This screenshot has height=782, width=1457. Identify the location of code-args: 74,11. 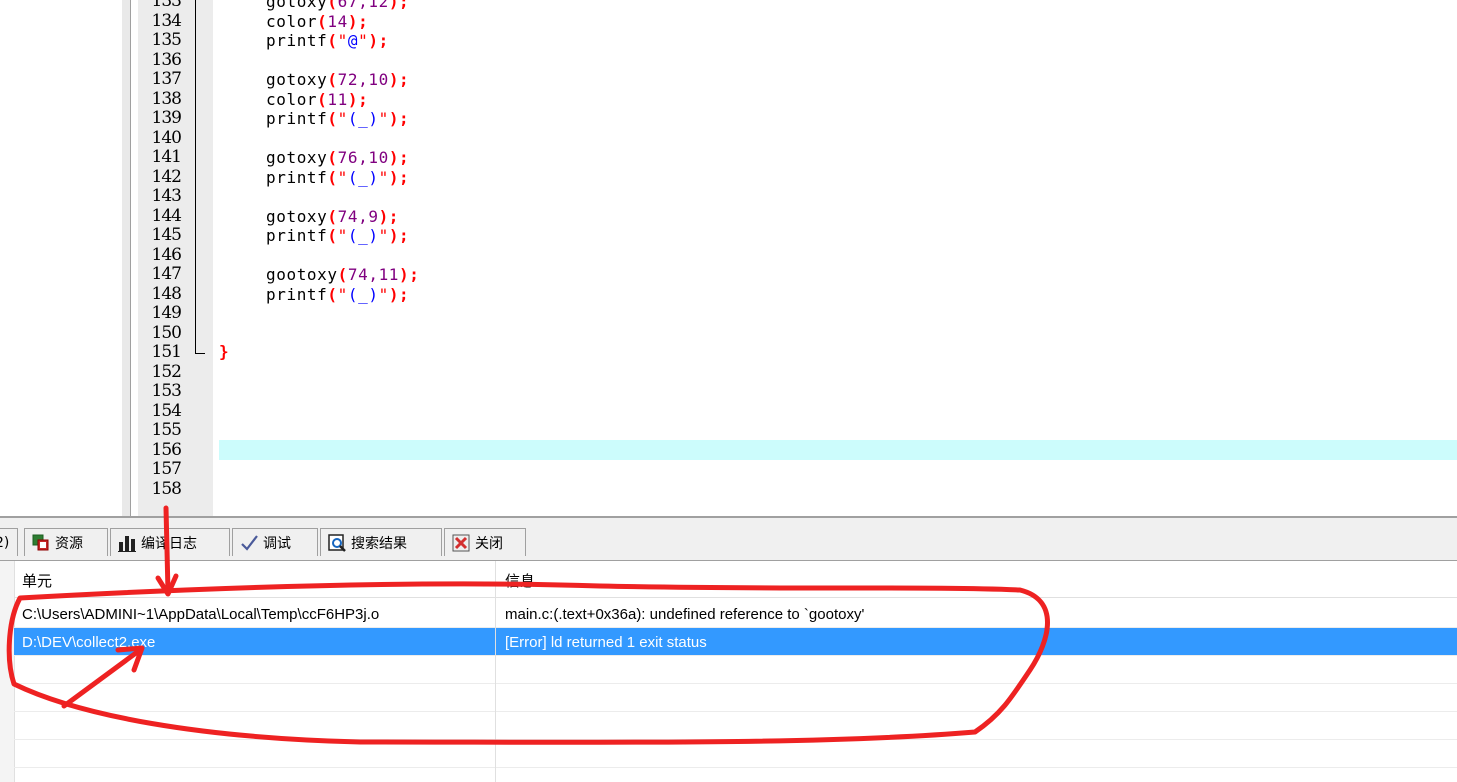
(373, 274).